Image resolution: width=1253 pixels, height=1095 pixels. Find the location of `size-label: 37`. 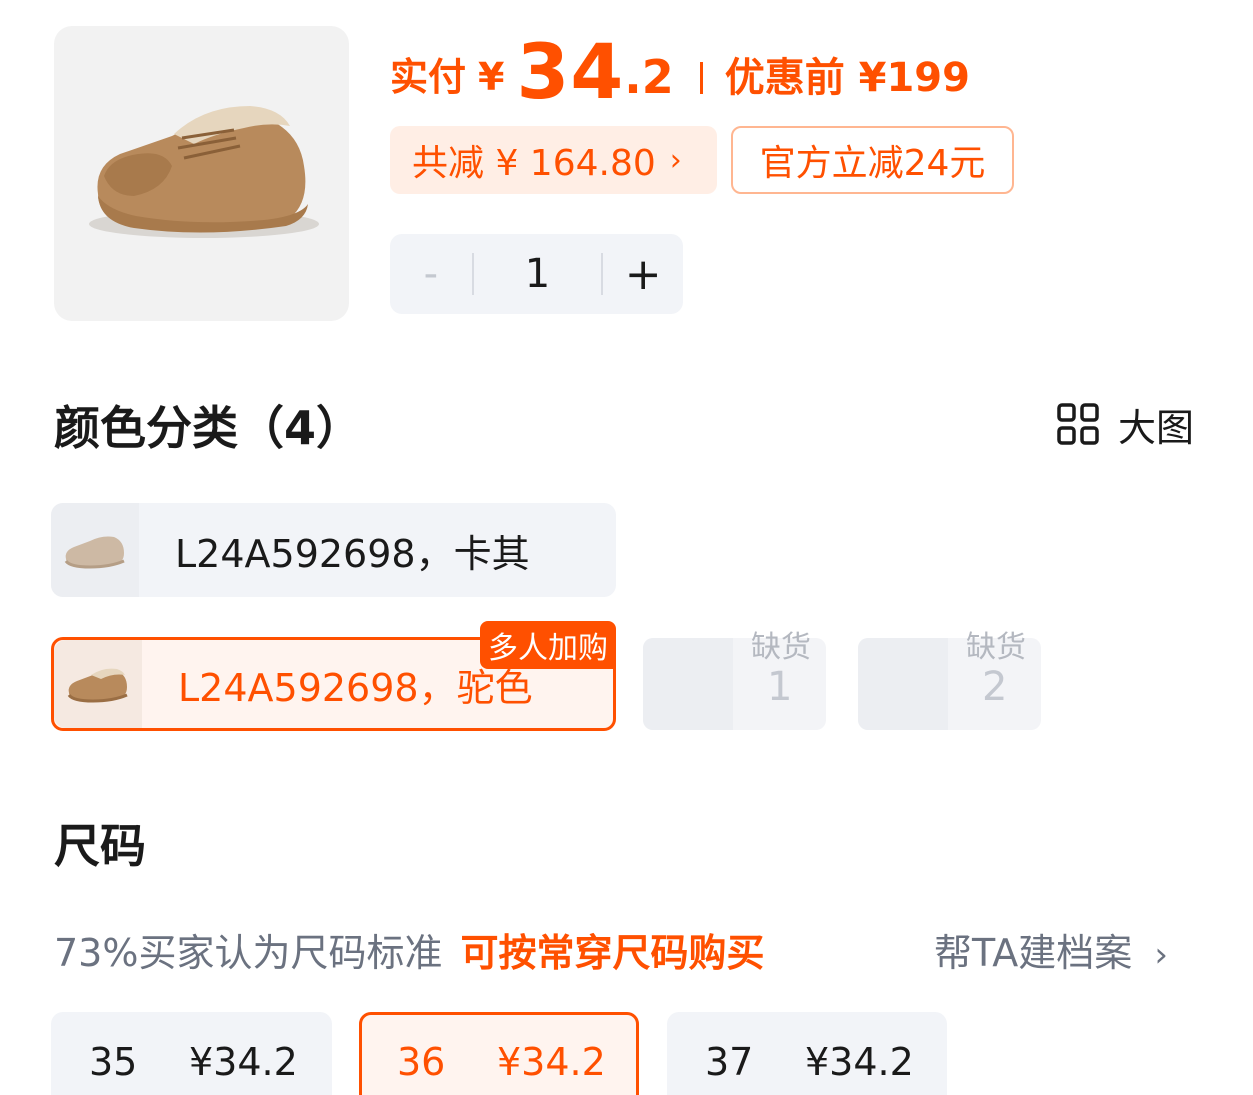

size-label: 37 is located at coordinates (729, 1062).